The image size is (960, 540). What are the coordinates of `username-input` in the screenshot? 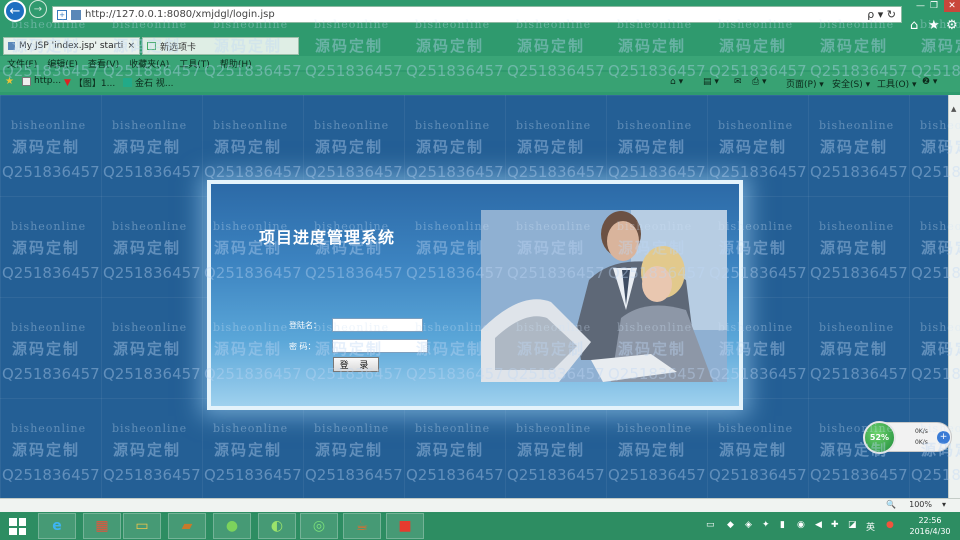 It's located at (377, 325).